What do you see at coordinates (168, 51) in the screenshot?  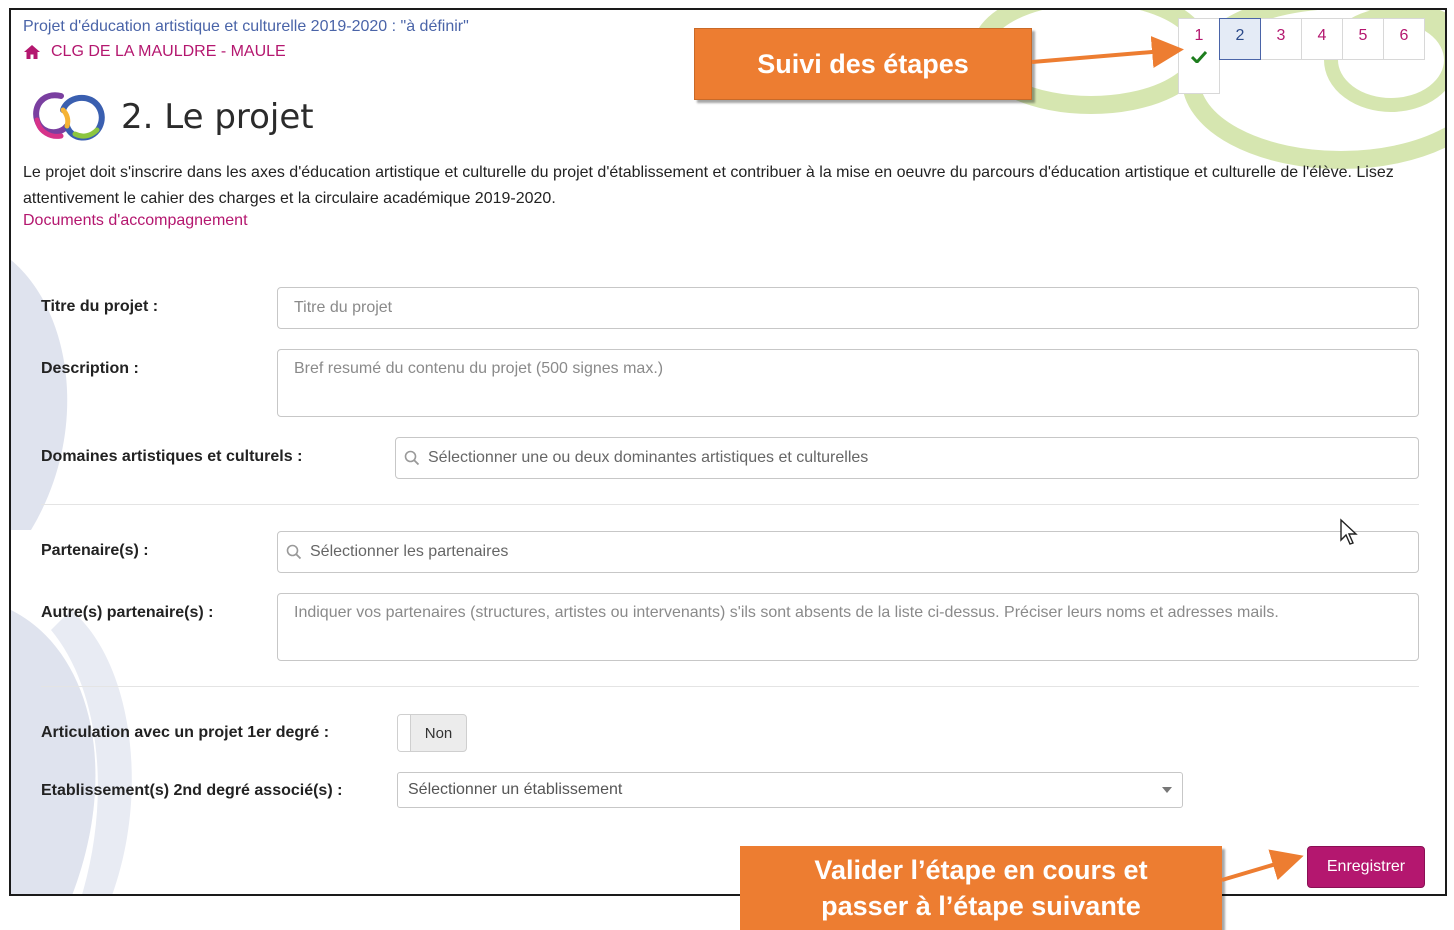 I see `school-name: CLG DE LA MAULDRE - MAULE` at bounding box center [168, 51].